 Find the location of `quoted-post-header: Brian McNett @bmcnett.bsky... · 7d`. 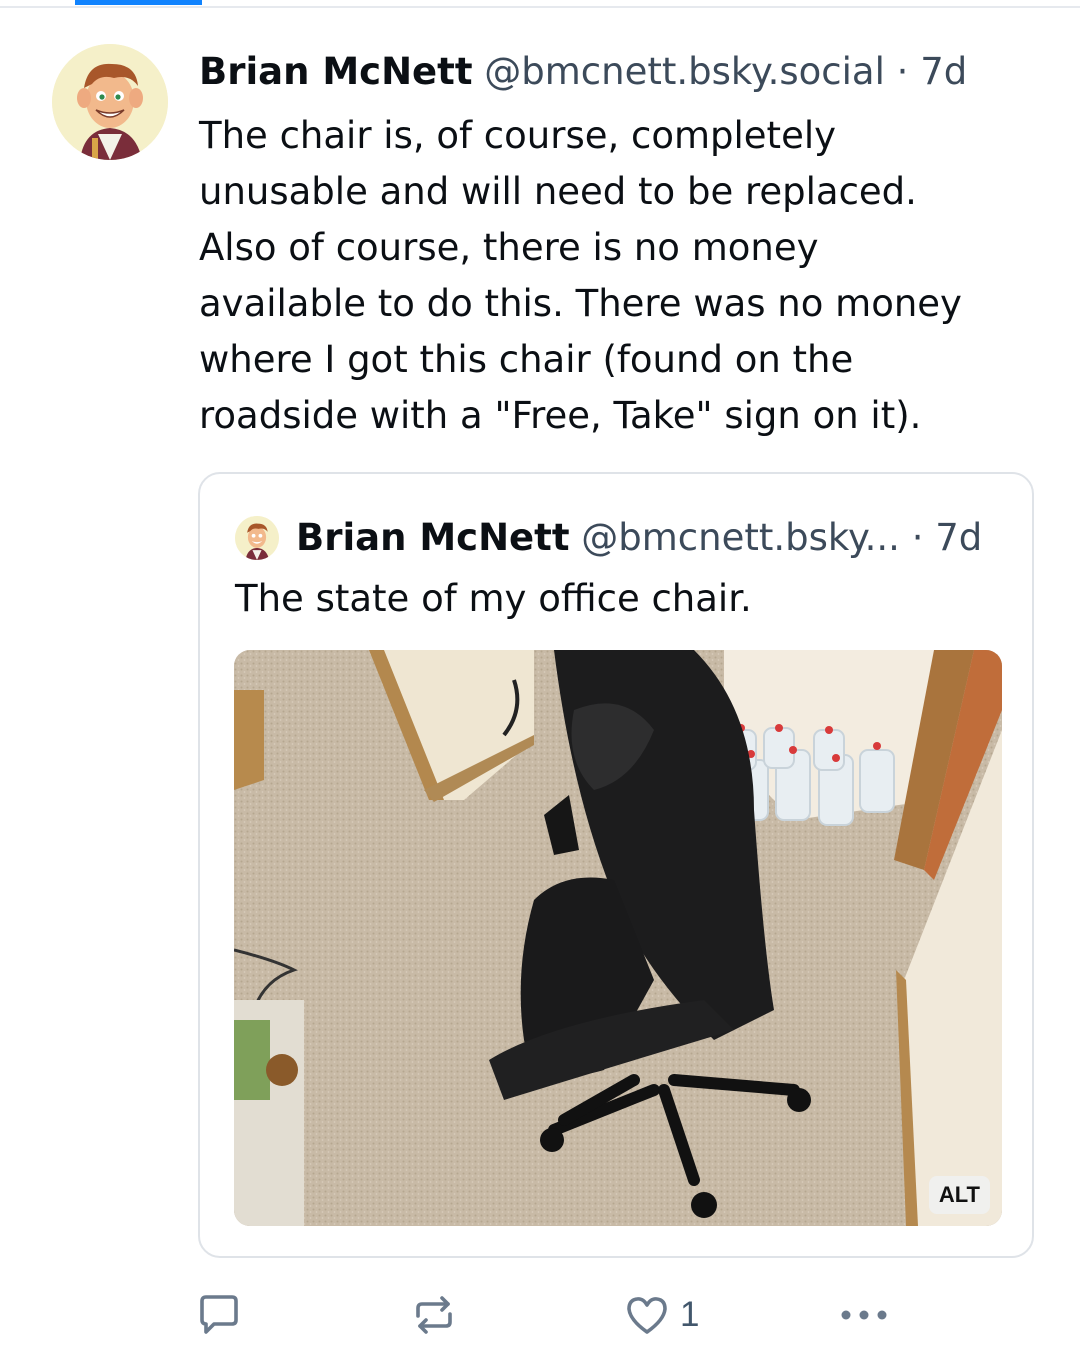

quoted-post-header: Brian McNett @bmcnett.bsky... · 7d is located at coordinates (656, 538).